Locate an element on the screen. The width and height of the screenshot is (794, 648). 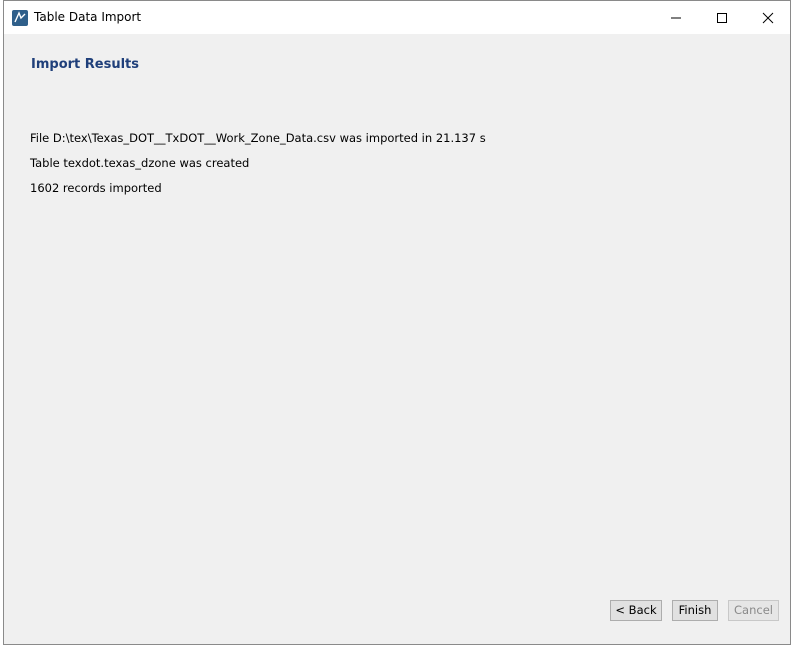
close-button is located at coordinates (768, 17).